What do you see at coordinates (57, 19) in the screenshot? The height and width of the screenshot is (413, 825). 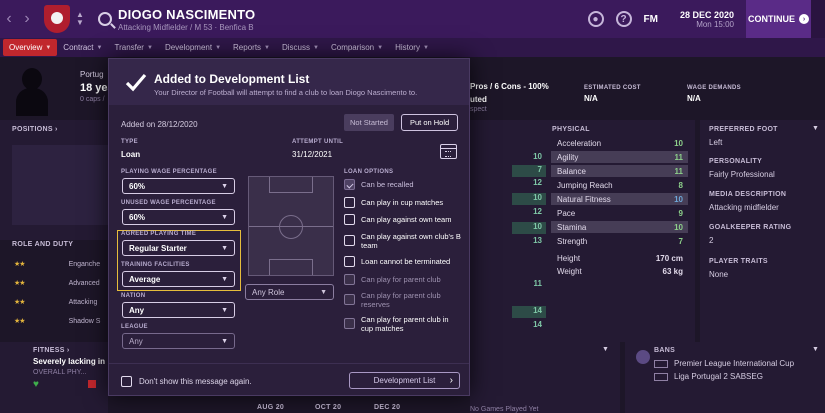 I see `club-crest-icon` at bounding box center [57, 19].